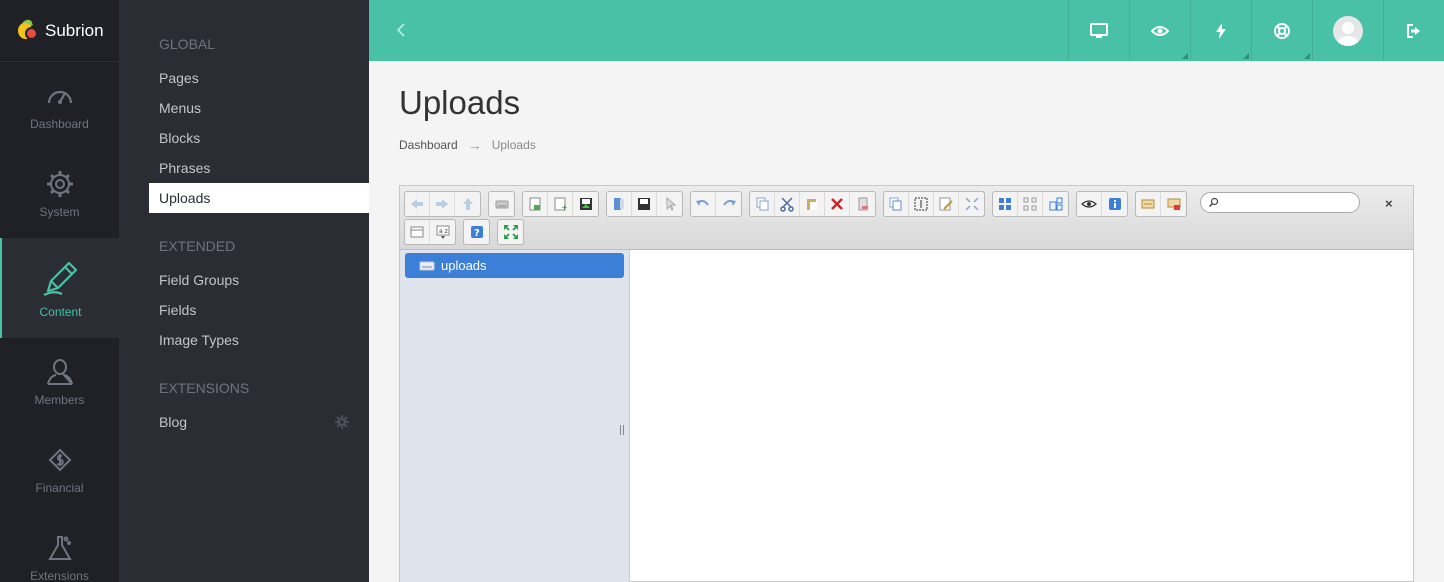 The image size is (1444, 582). I want to click on rail-label-extensions: Extensions, so click(59, 575).